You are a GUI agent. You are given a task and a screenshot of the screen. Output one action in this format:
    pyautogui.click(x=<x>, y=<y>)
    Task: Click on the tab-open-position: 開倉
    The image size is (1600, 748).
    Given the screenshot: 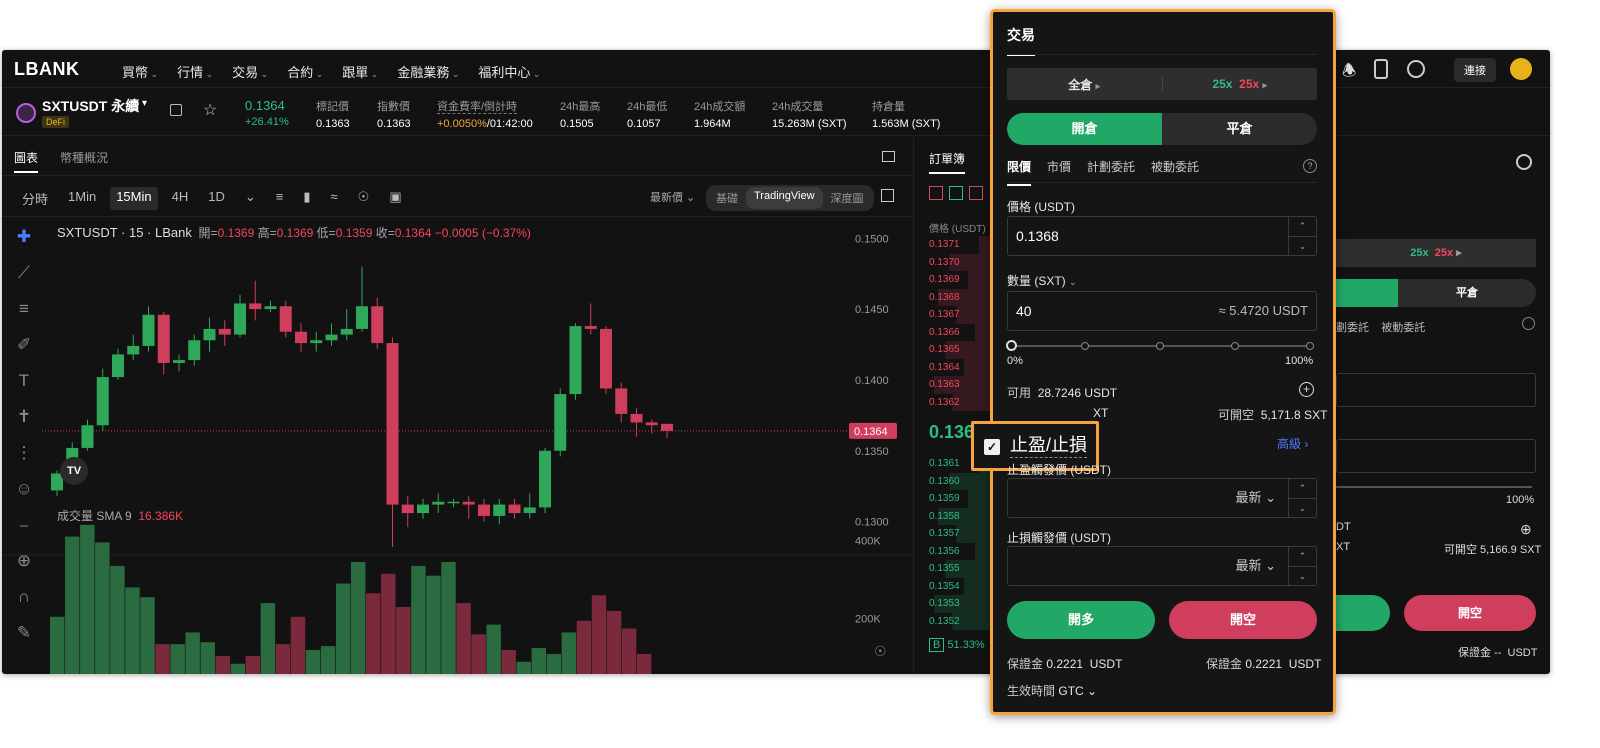 What is the action you would take?
    pyautogui.click(x=1084, y=129)
    